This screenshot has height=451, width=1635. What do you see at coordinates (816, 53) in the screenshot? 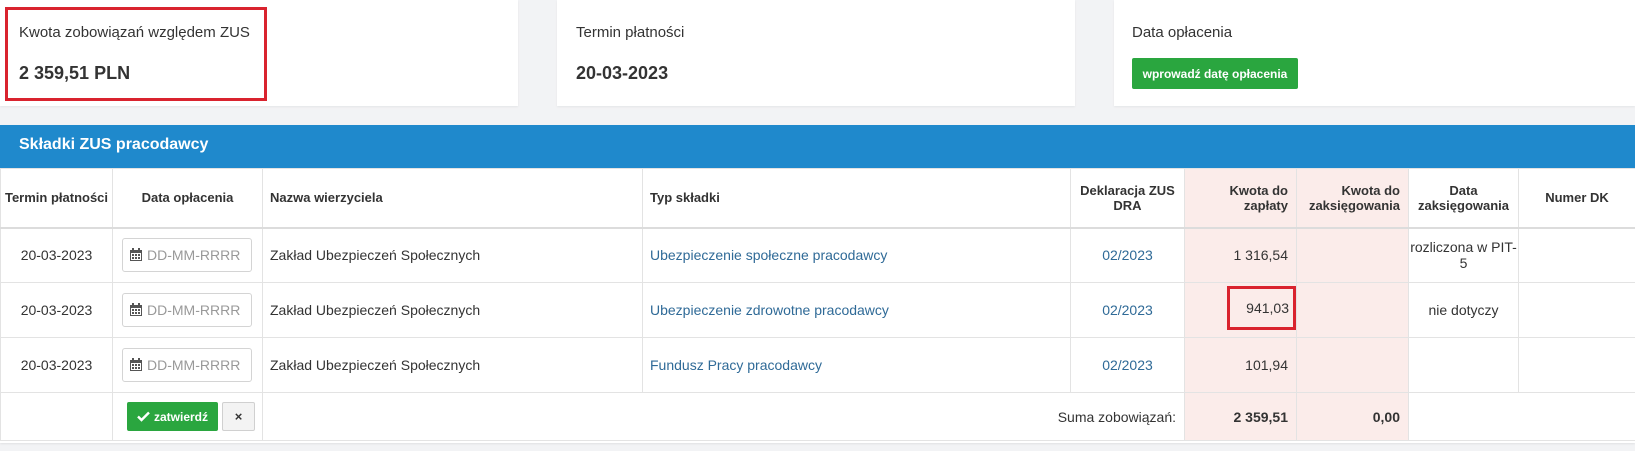
I see `due-date-card: Termin płatności 20-03-2023` at bounding box center [816, 53].